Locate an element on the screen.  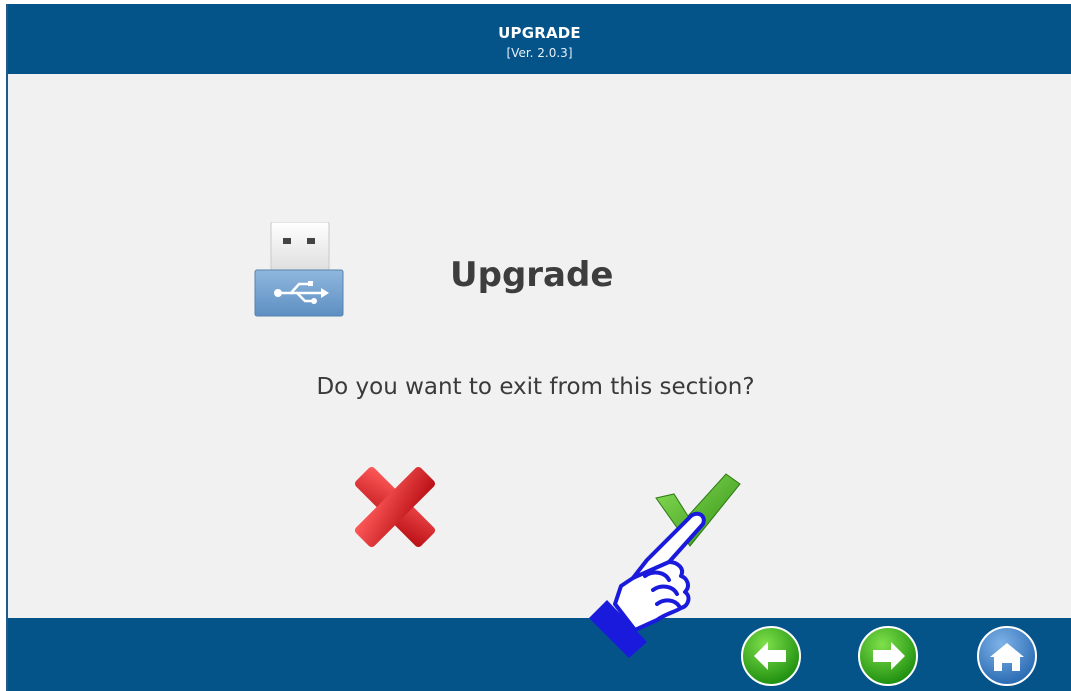
title-bar: UPGRADE [Ver. 2.0.3] is located at coordinates (539, 39).